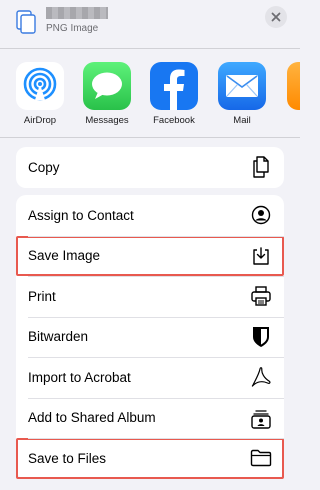  What do you see at coordinates (107, 86) in the screenshot?
I see `messages-icon` at bounding box center [107, 86].